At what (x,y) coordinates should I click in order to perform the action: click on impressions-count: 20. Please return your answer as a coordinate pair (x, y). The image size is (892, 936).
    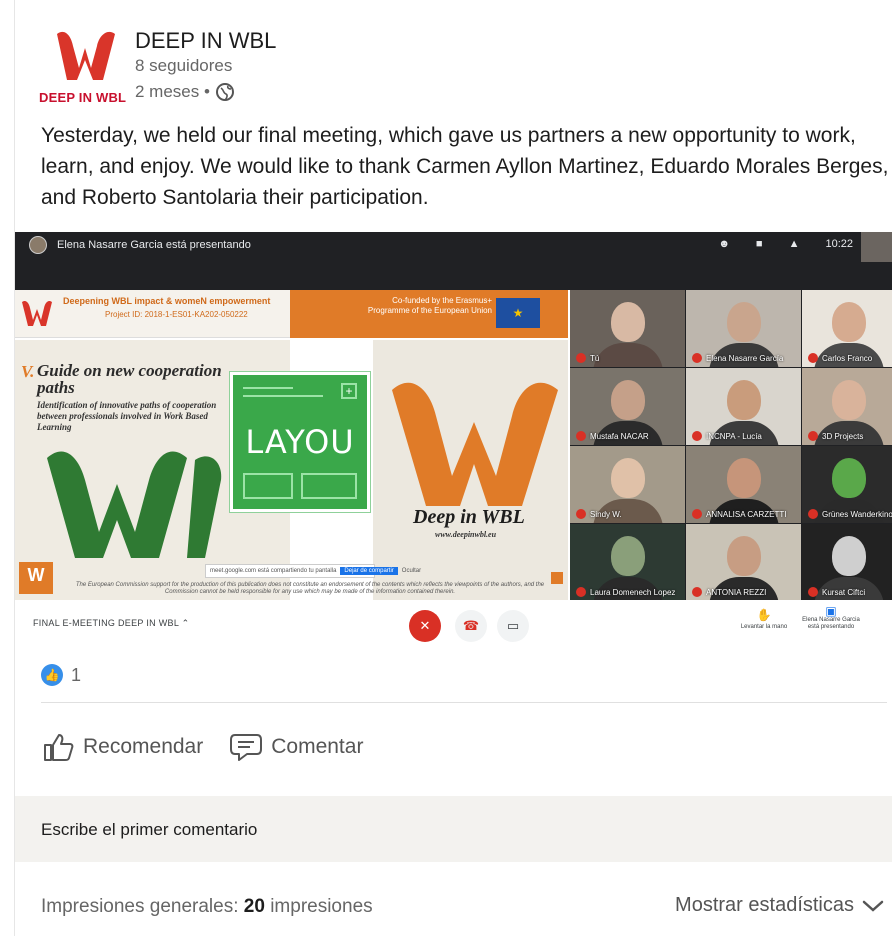
    Looking at the image, I should click on (254, 906).